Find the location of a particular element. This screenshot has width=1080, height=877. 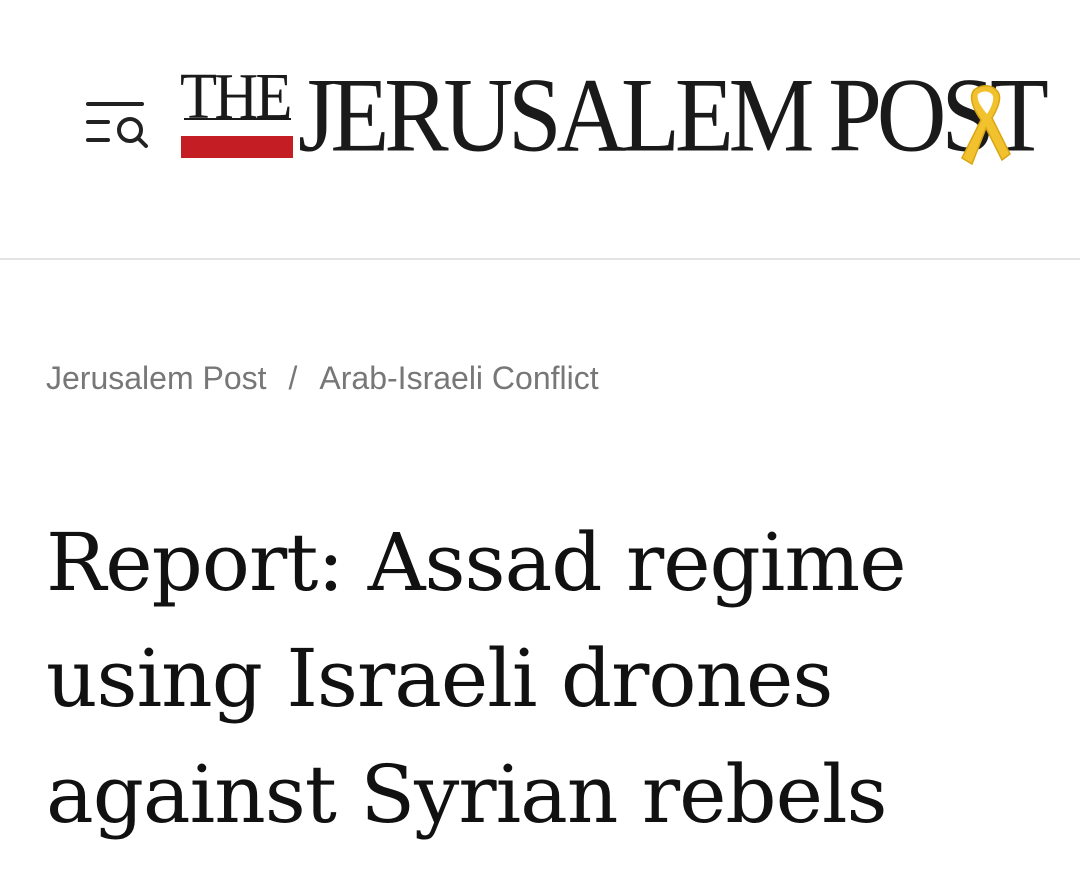

logo-red-bar is located at coordinates (237, 147).